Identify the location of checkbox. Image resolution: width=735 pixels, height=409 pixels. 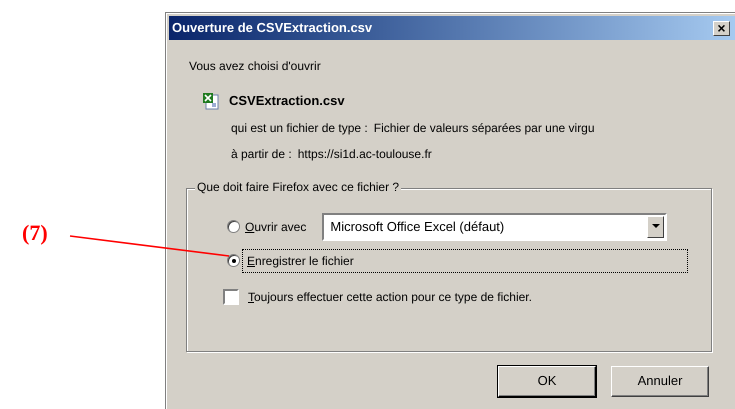
(231, 296).